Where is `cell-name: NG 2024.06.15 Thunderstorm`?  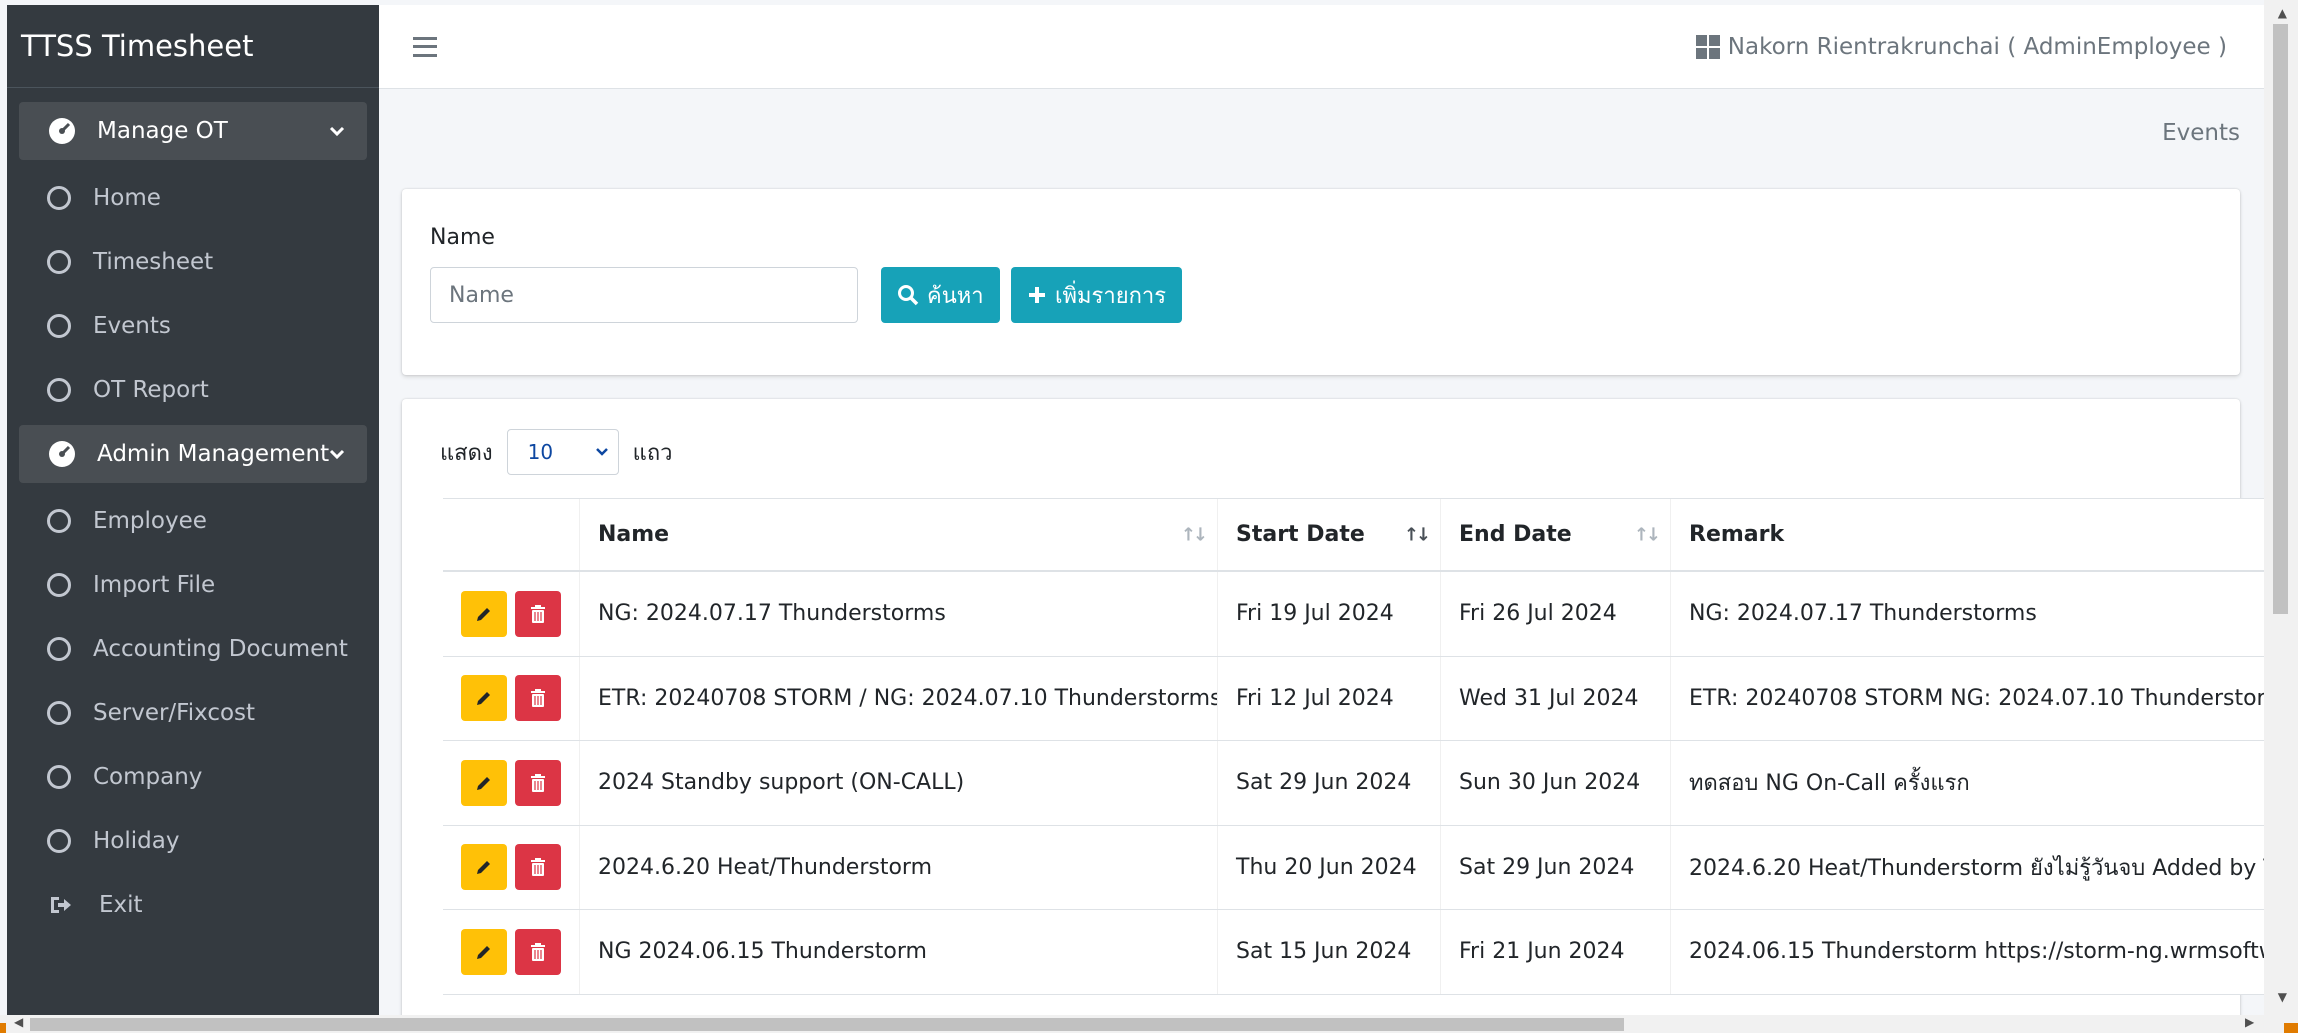 cell-name: NG 2024.06.15 Thunderstorm is located at coordinates (899, 952).